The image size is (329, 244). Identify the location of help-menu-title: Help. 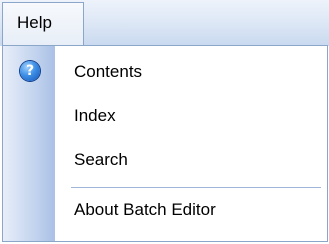
(43, 24).